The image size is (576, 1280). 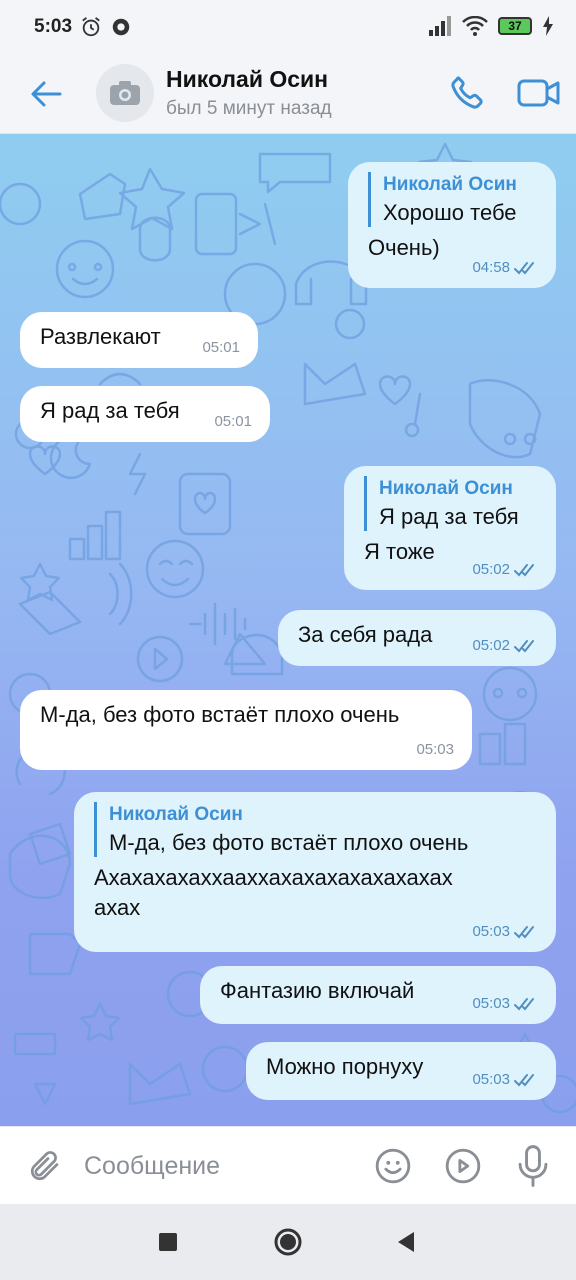 What do you see at coordinates (91, 27) in the screenshot?
I see `alarm-icon` at bounding box center [91, 27].